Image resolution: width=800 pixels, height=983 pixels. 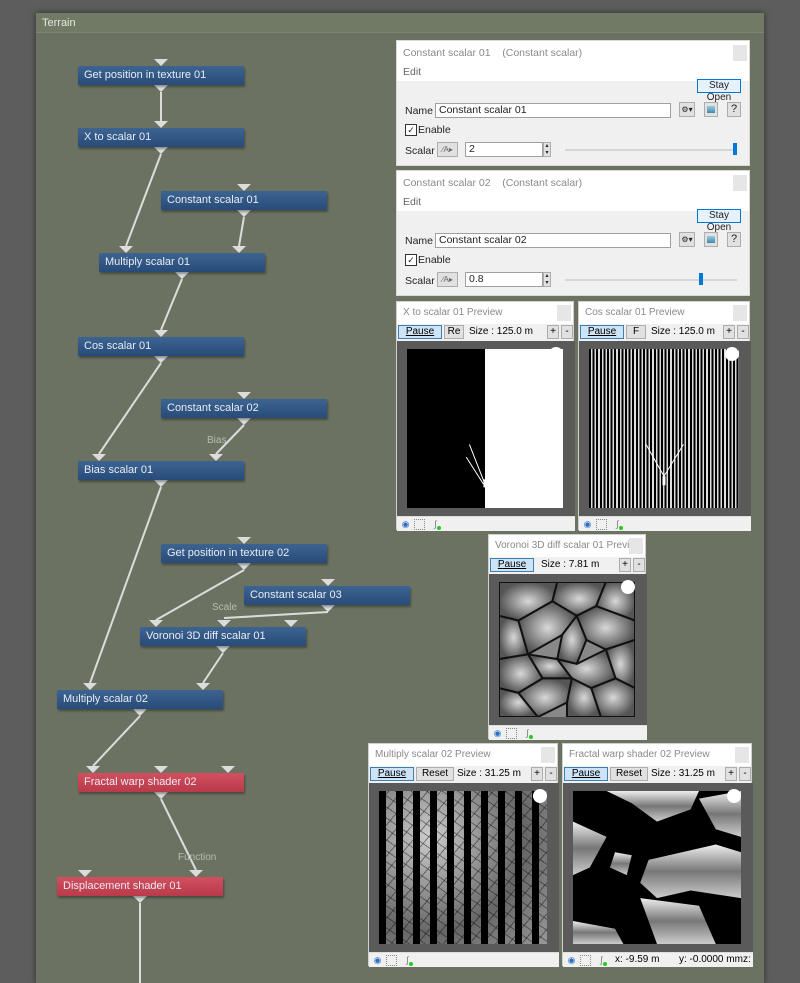 What do you see at coordinates (454, 332) in the screenshot?
I see `reset-button: Re` at bounding box center [454, 332].